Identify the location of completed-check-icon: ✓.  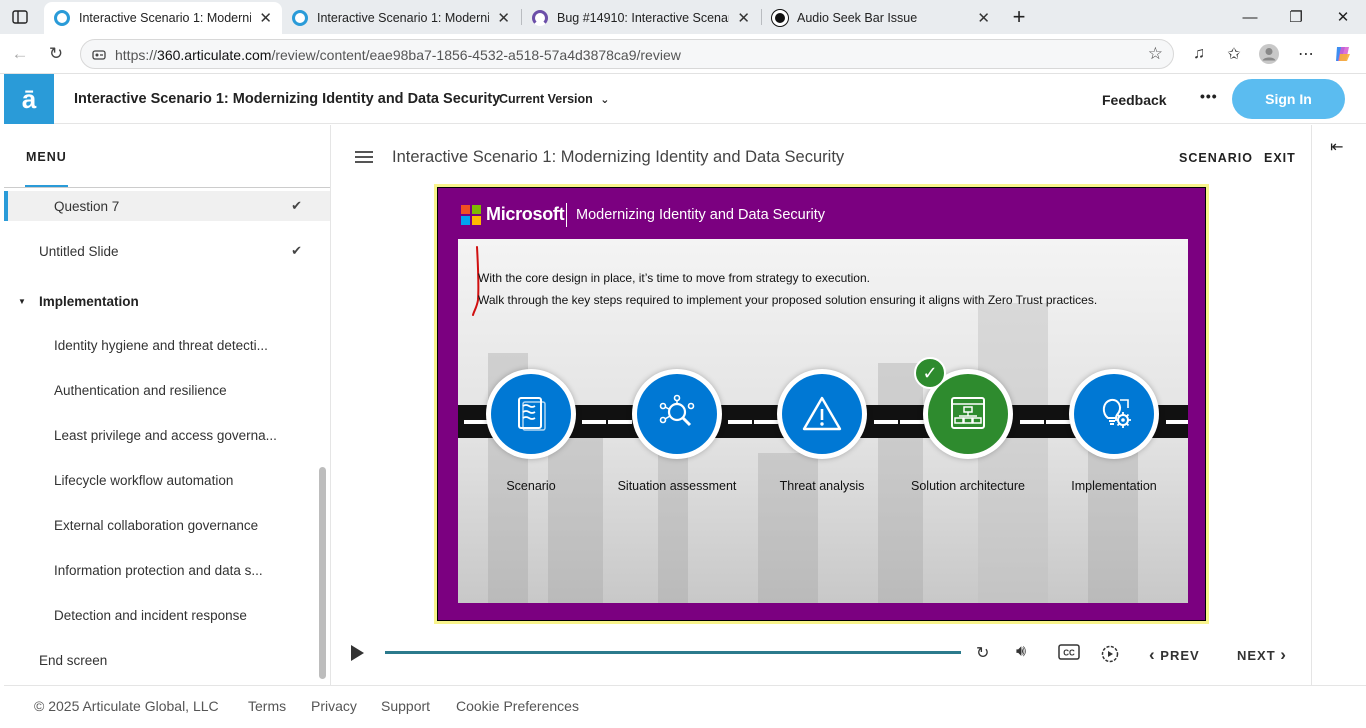
(930, 373).